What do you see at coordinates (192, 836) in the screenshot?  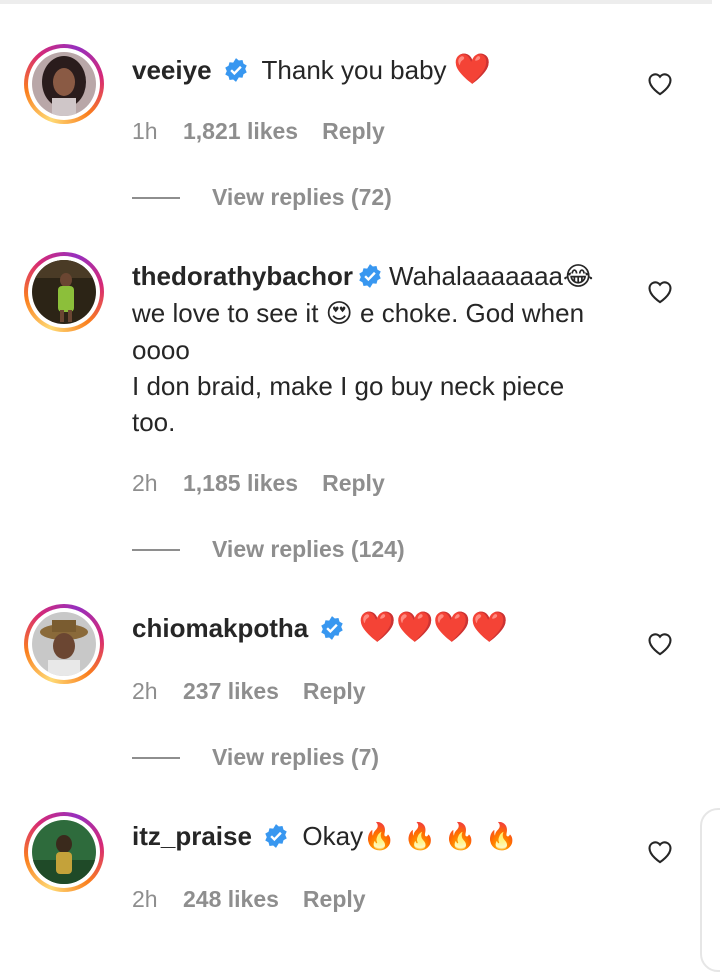 I see `username: itz_praise` at bounding box center [192, 836].